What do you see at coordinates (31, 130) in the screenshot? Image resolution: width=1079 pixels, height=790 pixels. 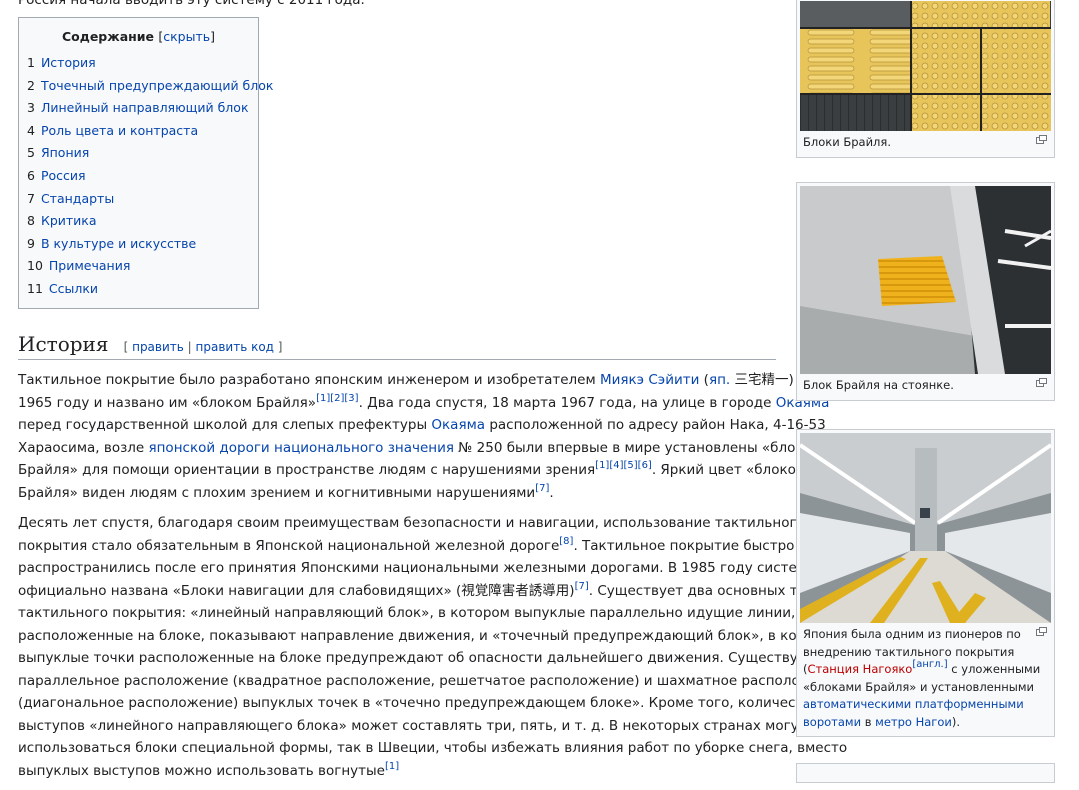 I see `toc-item-number: 4` at bounding box center [31, 130].